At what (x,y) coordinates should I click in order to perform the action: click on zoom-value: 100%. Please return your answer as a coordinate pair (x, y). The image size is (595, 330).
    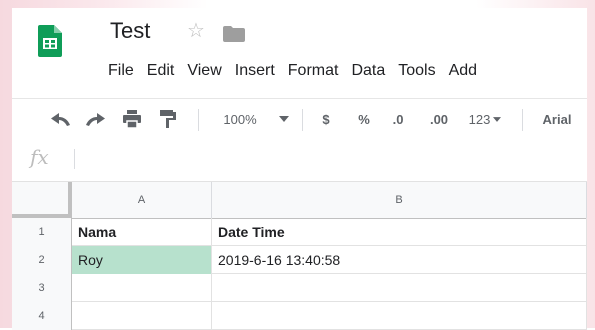
    Looking at the image, I should click on (240, 119).